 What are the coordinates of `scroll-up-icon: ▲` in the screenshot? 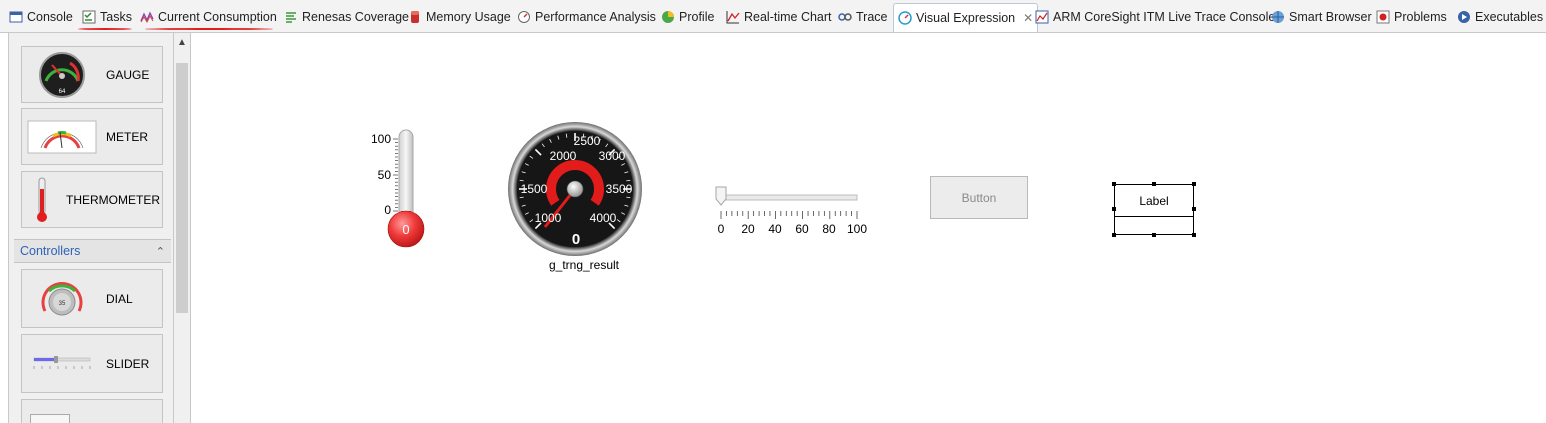 It's located at (182, 42).